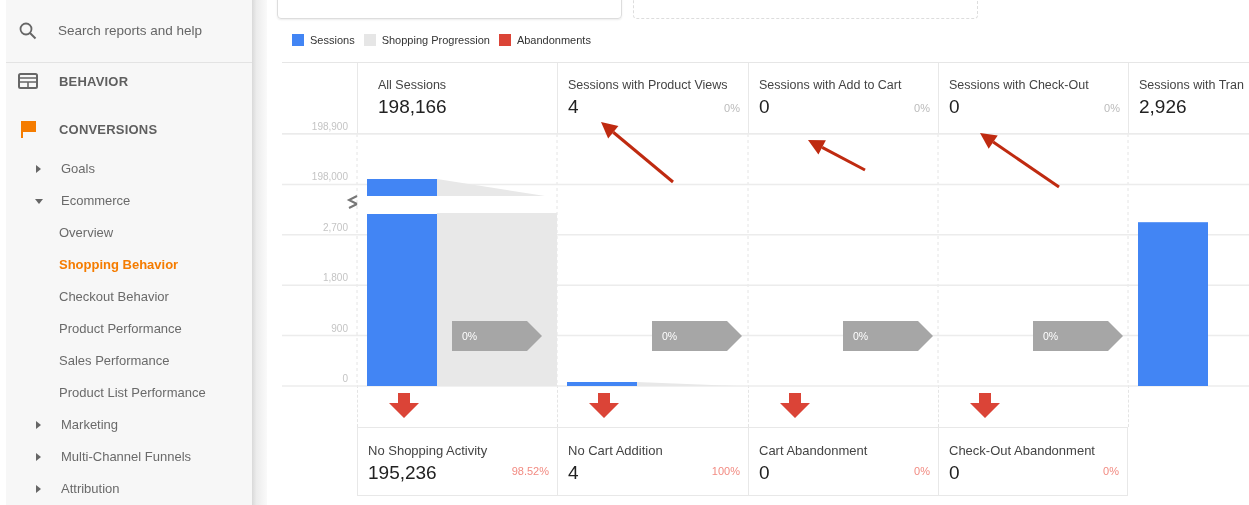  I want to click on stage-title: Sessions with Product Views, so click(648, 85).